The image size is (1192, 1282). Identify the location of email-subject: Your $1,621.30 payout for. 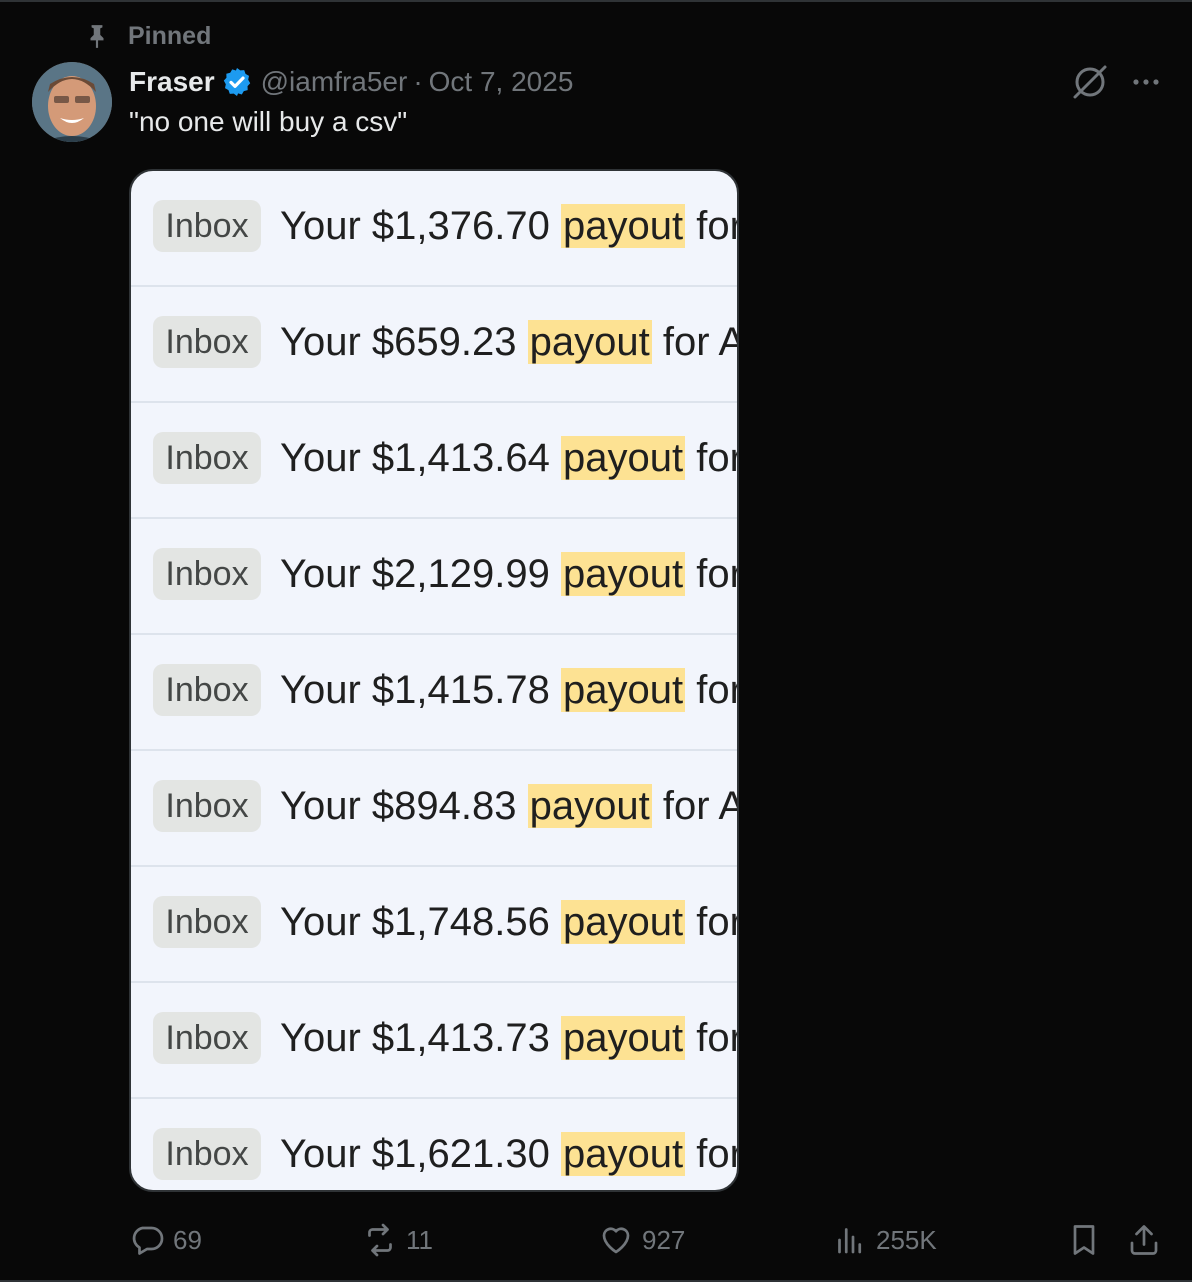
(509, 1154).